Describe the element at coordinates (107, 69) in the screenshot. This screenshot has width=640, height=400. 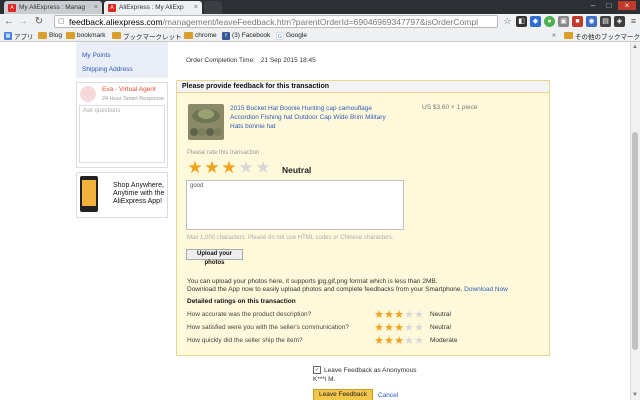
I see `nav-shipping-address: Shipping Address` at that location.